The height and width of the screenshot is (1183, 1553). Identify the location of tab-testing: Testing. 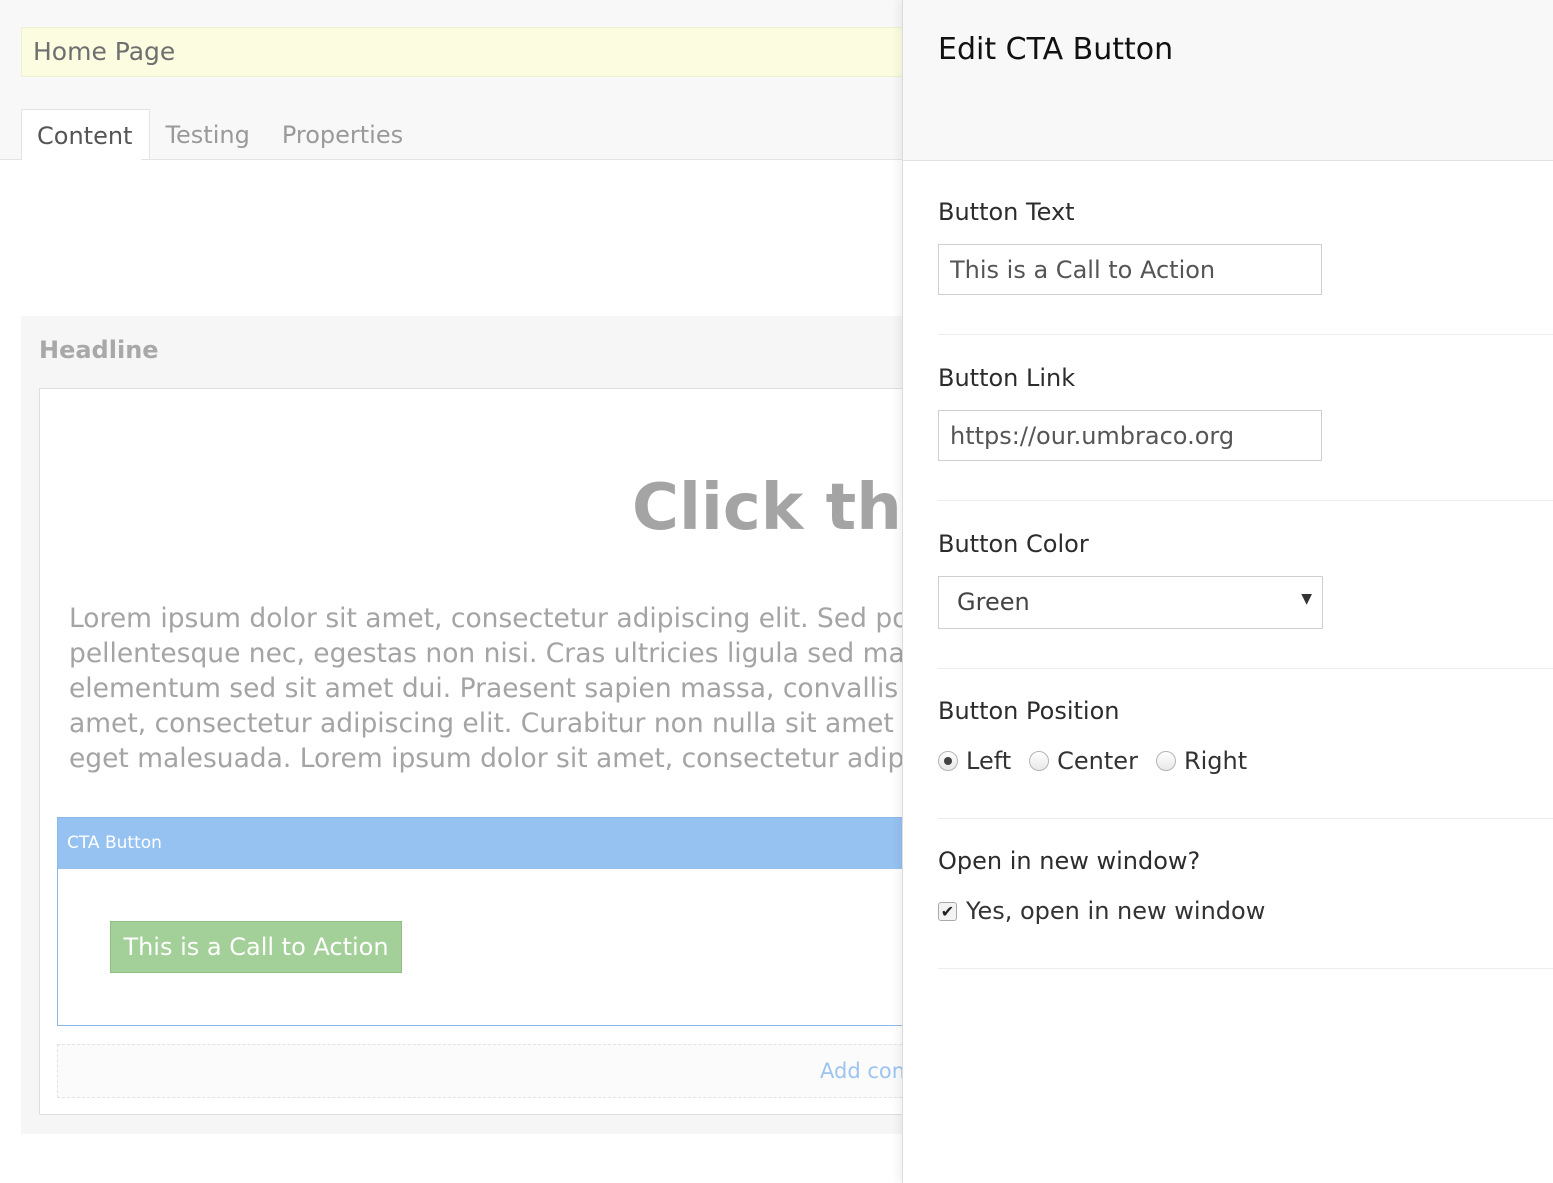
(208, 135).